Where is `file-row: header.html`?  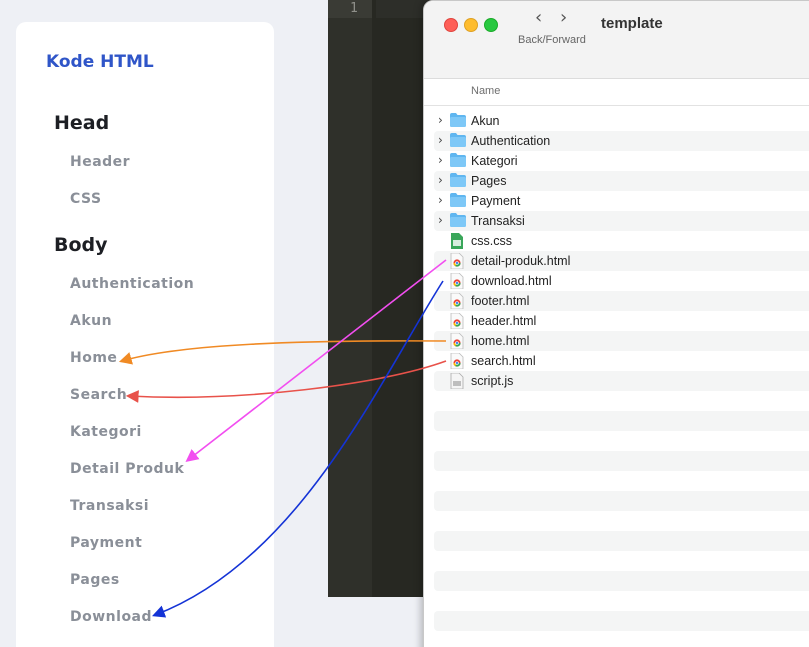
file-row: header.html is located at coordinates (621, 321).